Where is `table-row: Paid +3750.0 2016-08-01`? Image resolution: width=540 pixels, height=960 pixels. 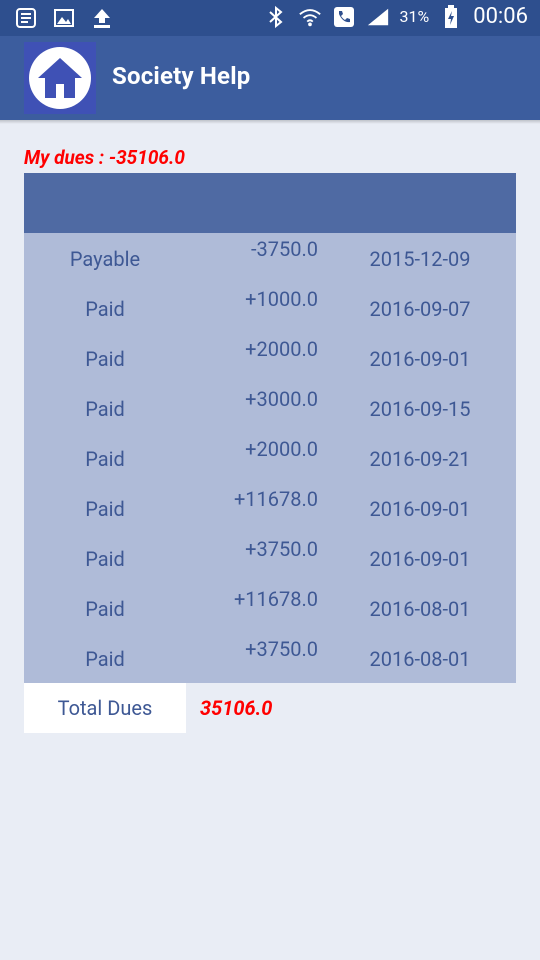 table-row: Paid +3750.0 2016-08-01 is located at coordinates (270, 658).